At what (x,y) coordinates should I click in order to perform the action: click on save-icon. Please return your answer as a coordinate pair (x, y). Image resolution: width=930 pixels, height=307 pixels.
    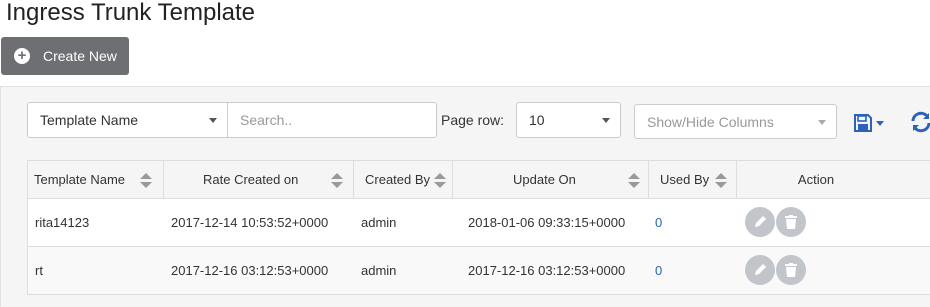
    Looking at the image, I should click on (863, 123).